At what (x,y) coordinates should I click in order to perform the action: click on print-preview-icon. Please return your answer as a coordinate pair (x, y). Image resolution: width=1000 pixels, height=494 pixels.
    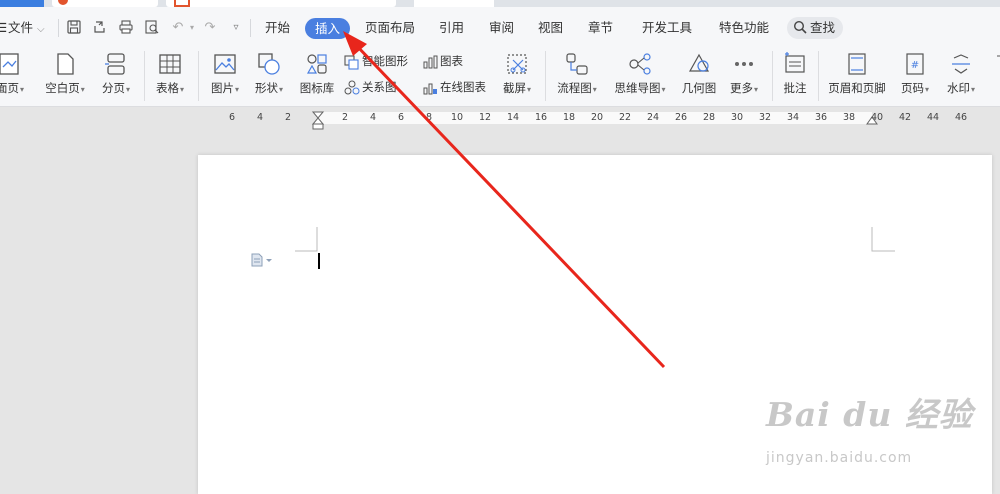
    Looking at the image, I should click on (152, 28).